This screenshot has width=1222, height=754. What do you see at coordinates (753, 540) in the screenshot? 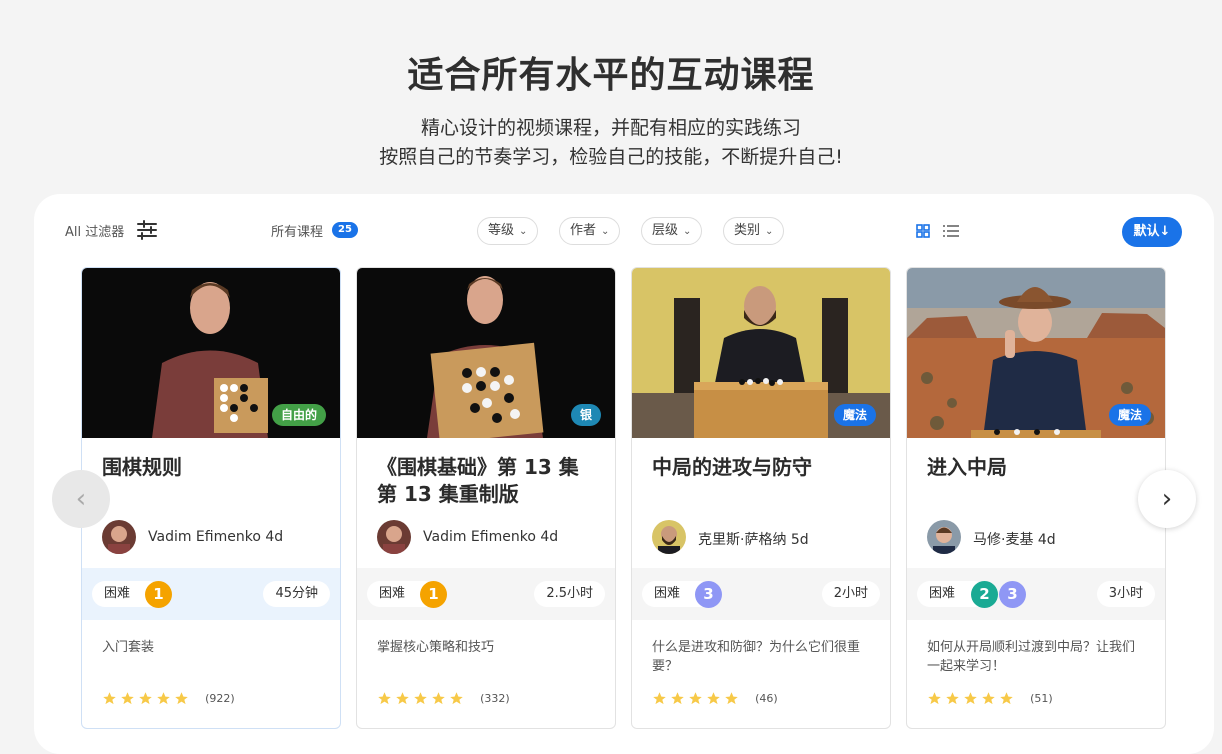
I see `author-name: 克里斯·萨格纳 5d` at bounding box center [753, 540].